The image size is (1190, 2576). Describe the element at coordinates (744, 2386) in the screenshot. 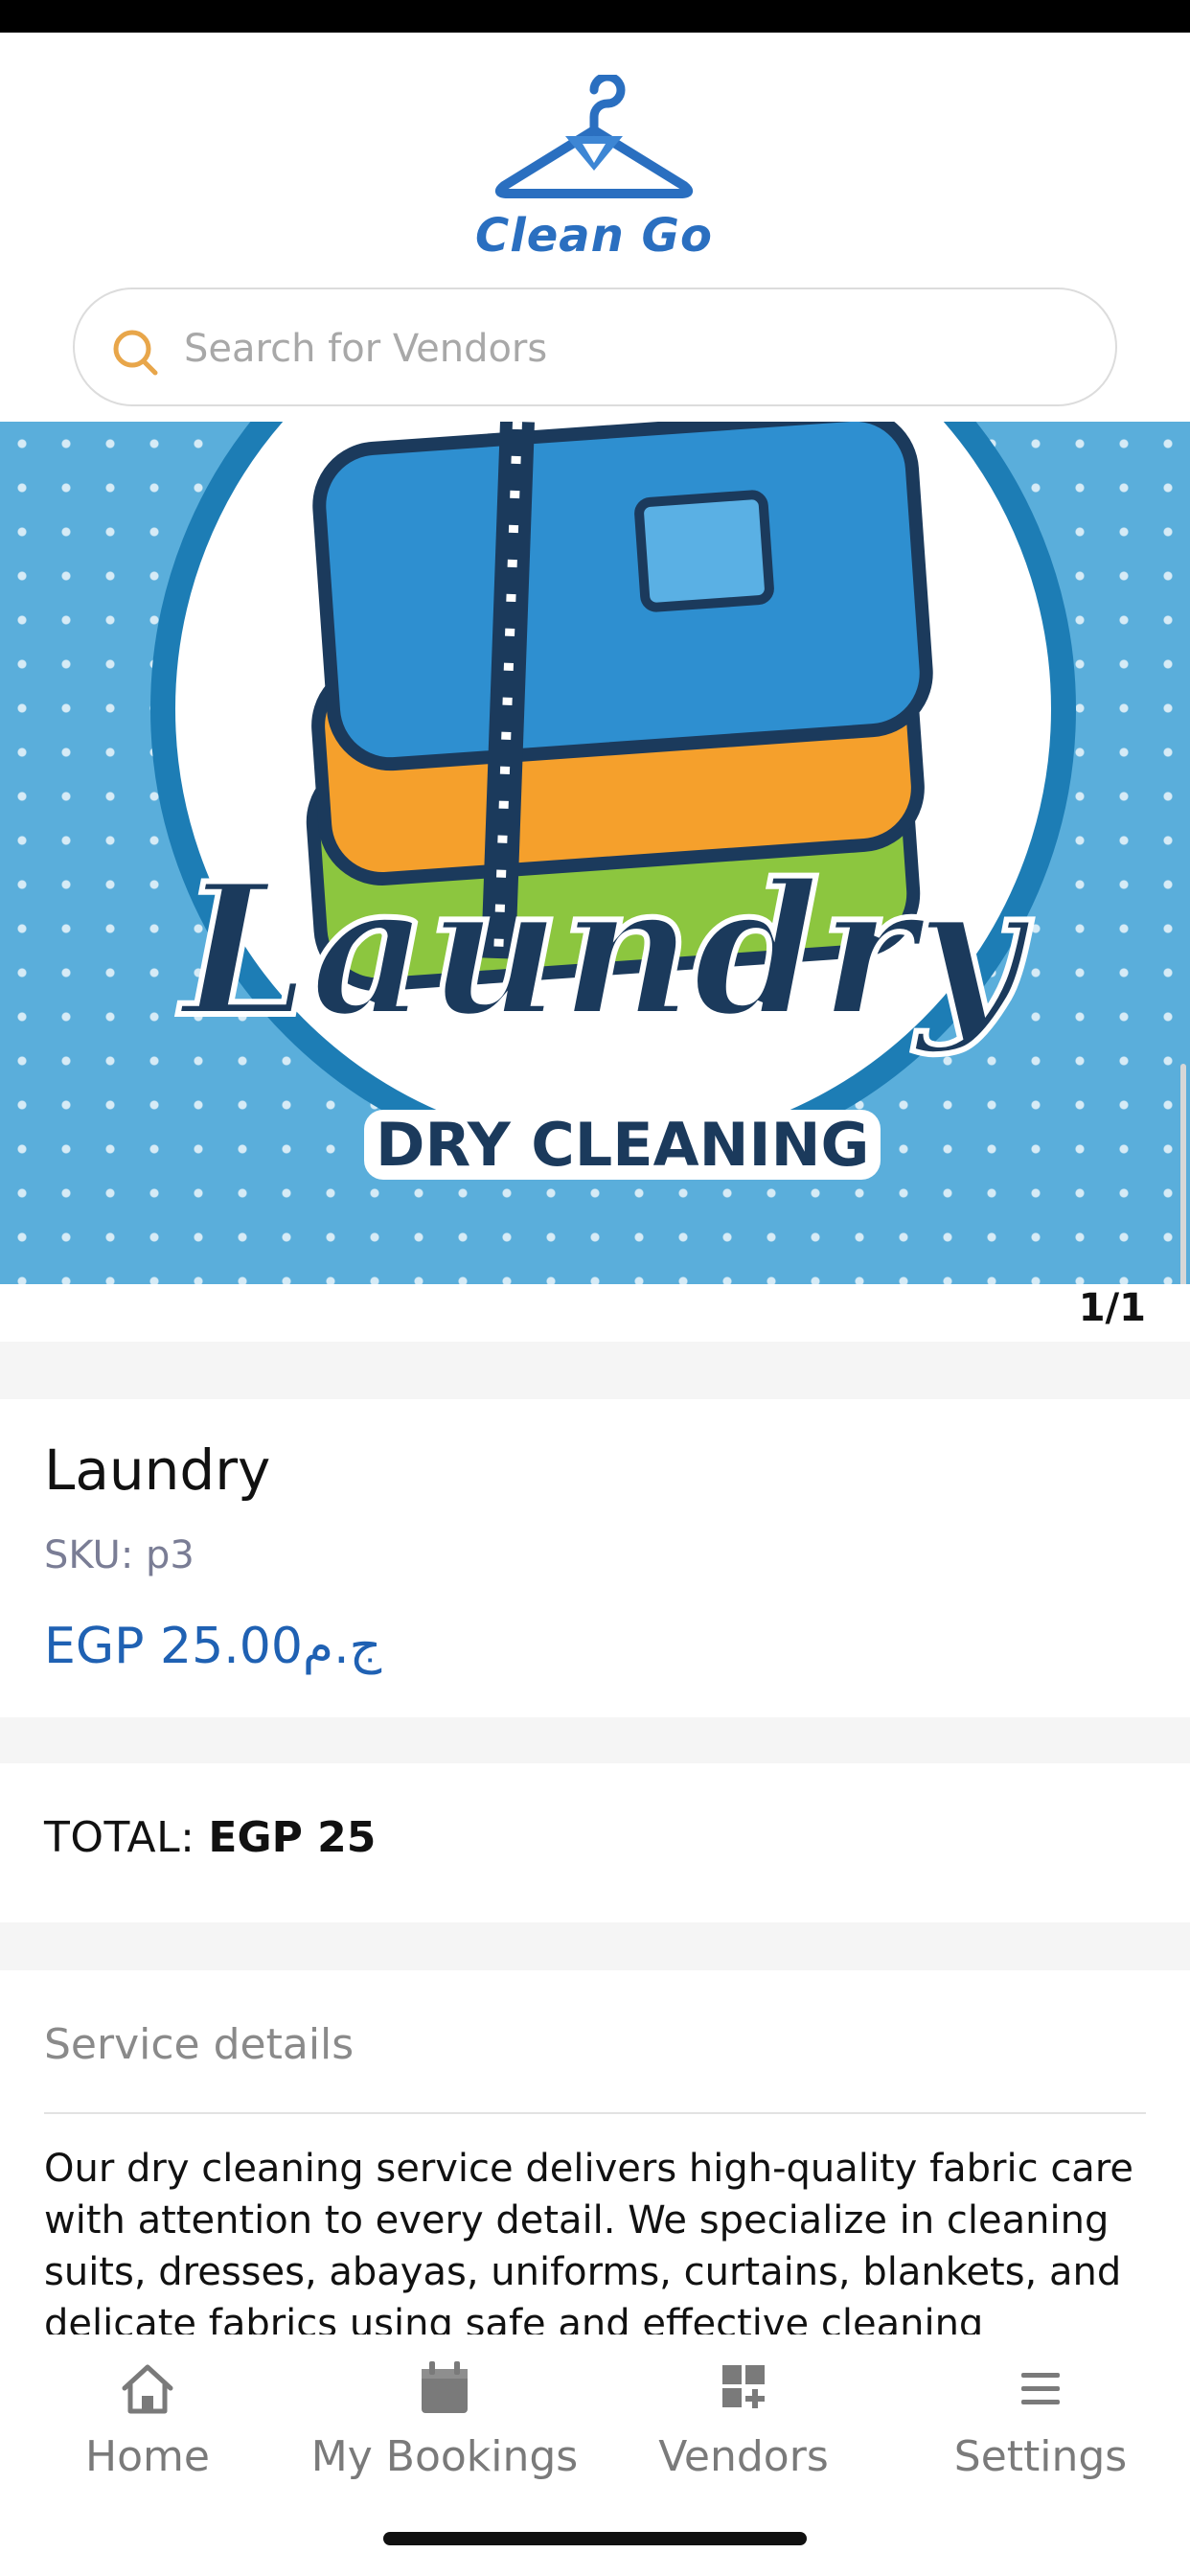

I see `grid-plus-icon` at that location.